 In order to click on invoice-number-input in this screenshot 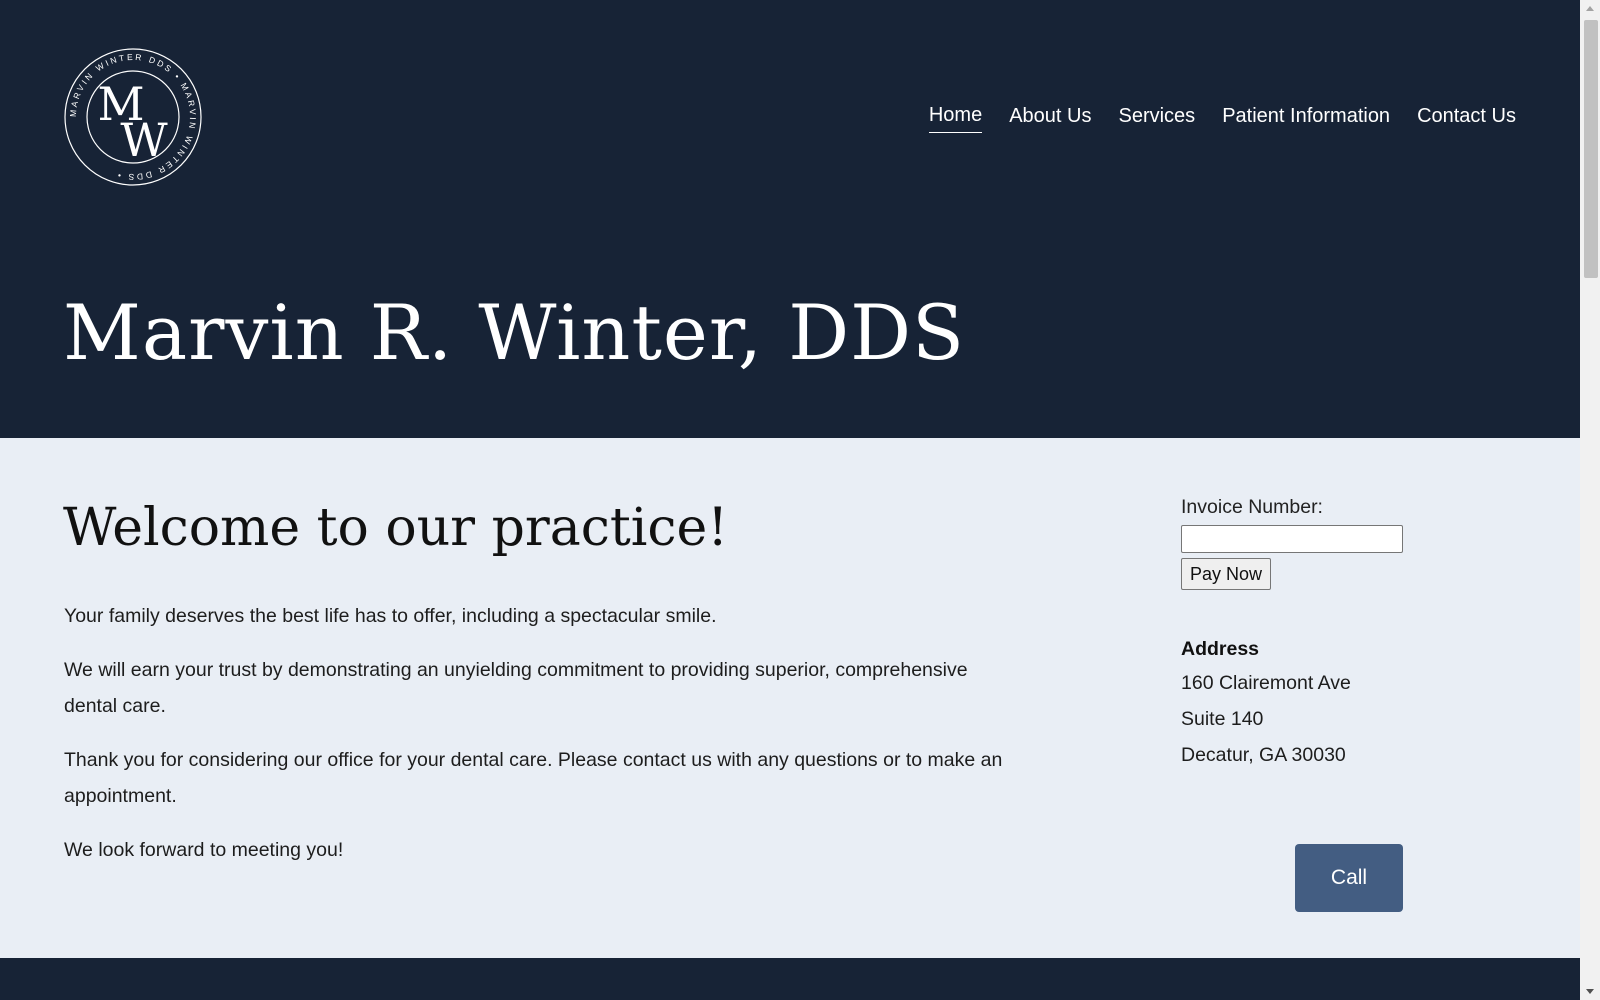, I will do `click(1292, 539)`.